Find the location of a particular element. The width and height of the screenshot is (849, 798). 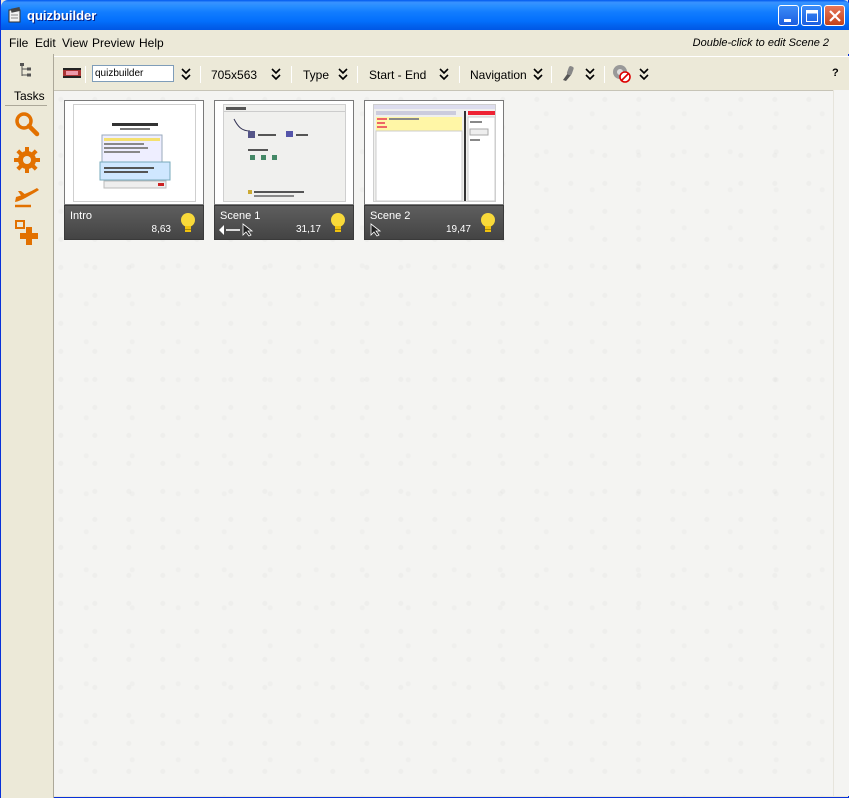

maximize-icon is located at coordinates (812, 16).